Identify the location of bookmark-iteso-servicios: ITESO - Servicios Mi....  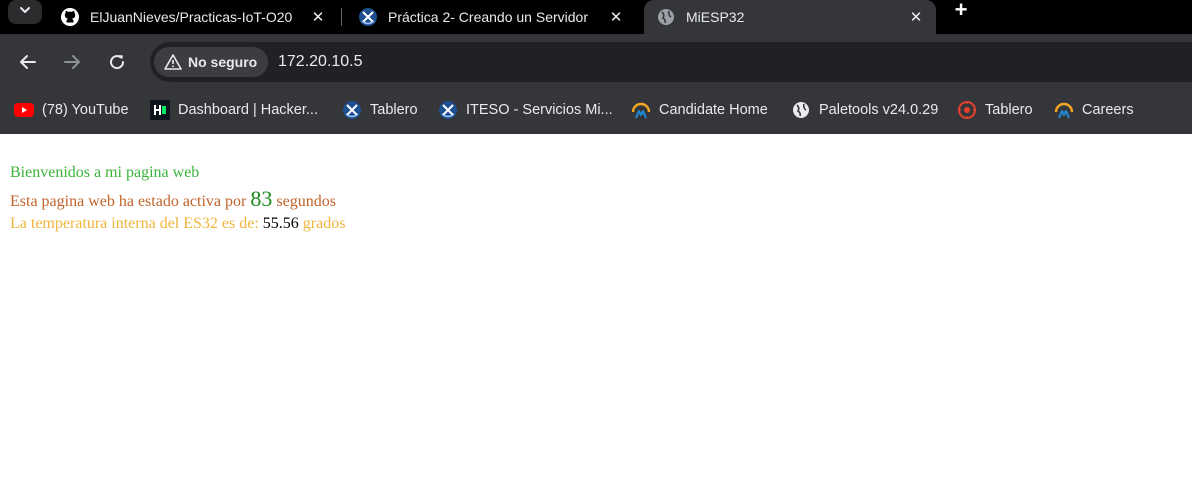
(525, 110).